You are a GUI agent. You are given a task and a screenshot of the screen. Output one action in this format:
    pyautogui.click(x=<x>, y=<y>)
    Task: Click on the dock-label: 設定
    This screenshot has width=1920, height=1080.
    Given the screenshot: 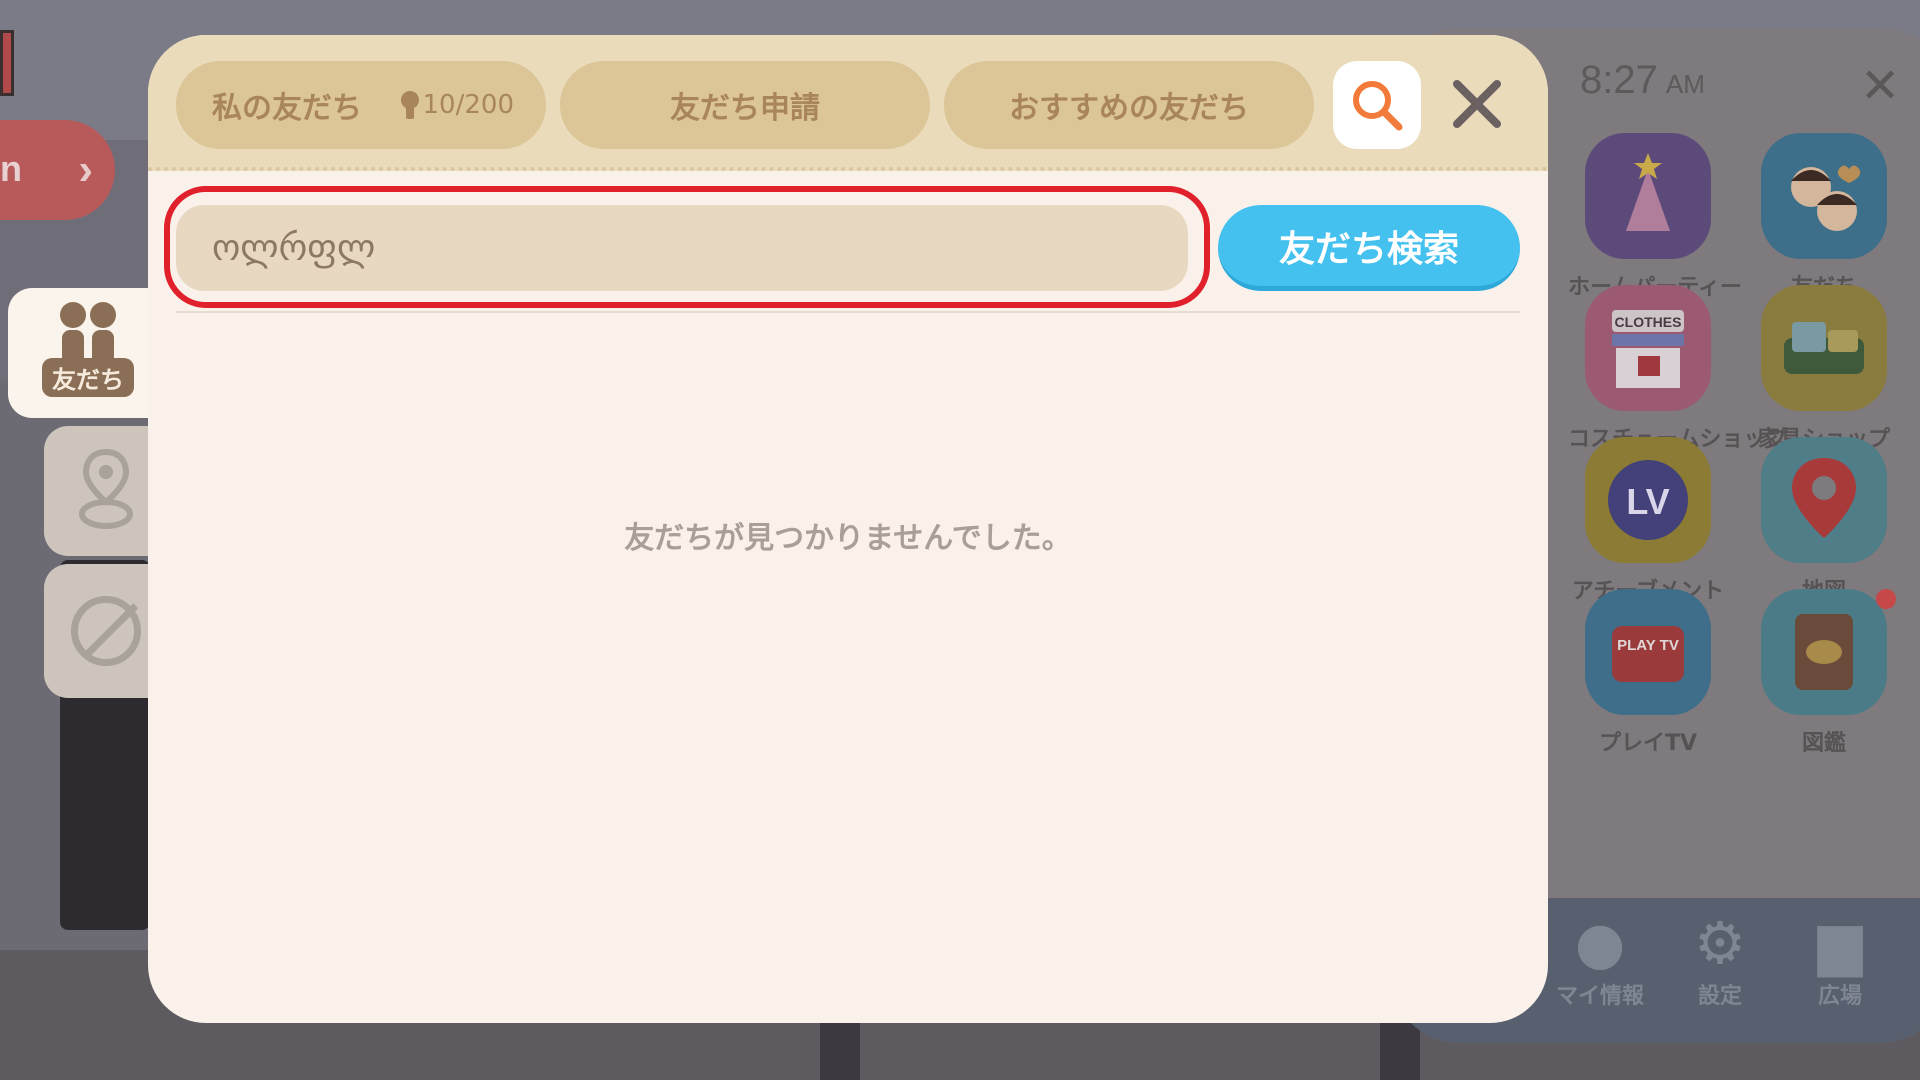 What is the action you would take?
    pyautogui.click(x=1719, y=996)
    